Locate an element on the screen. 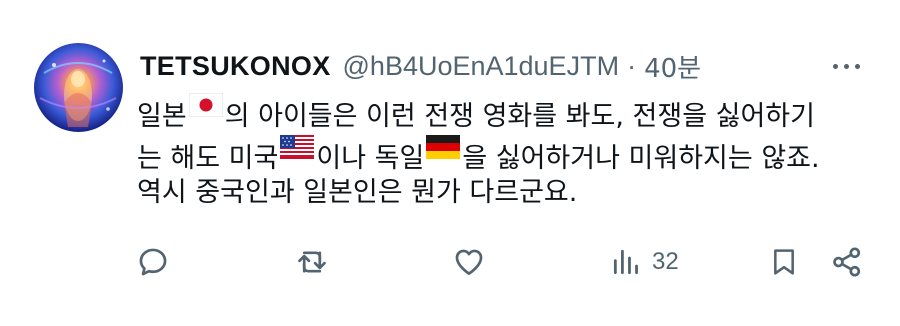 The image size is (900, 326). user-handle: @hB4UoEnA1duEJTM is located at coordinates (481, 66).